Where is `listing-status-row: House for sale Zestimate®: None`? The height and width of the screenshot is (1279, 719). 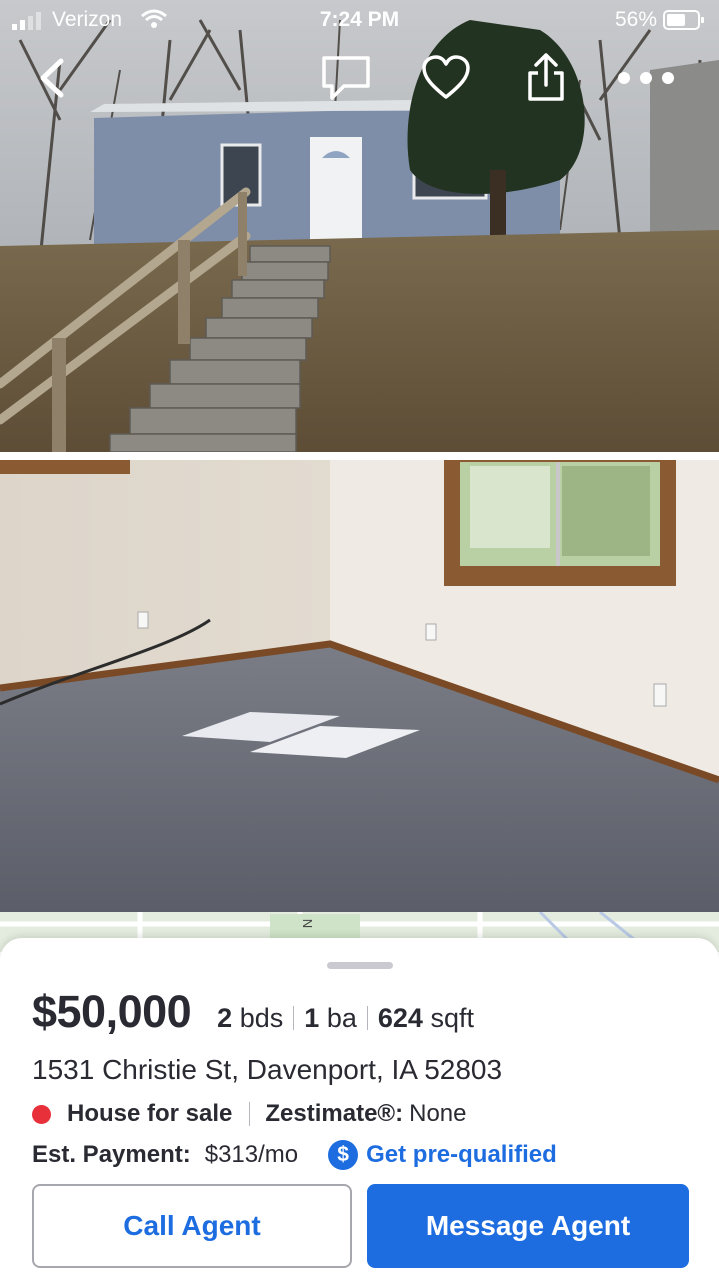
listing-status-row: House for sale Zestimate®: None is located at coordinates (249, 1114).